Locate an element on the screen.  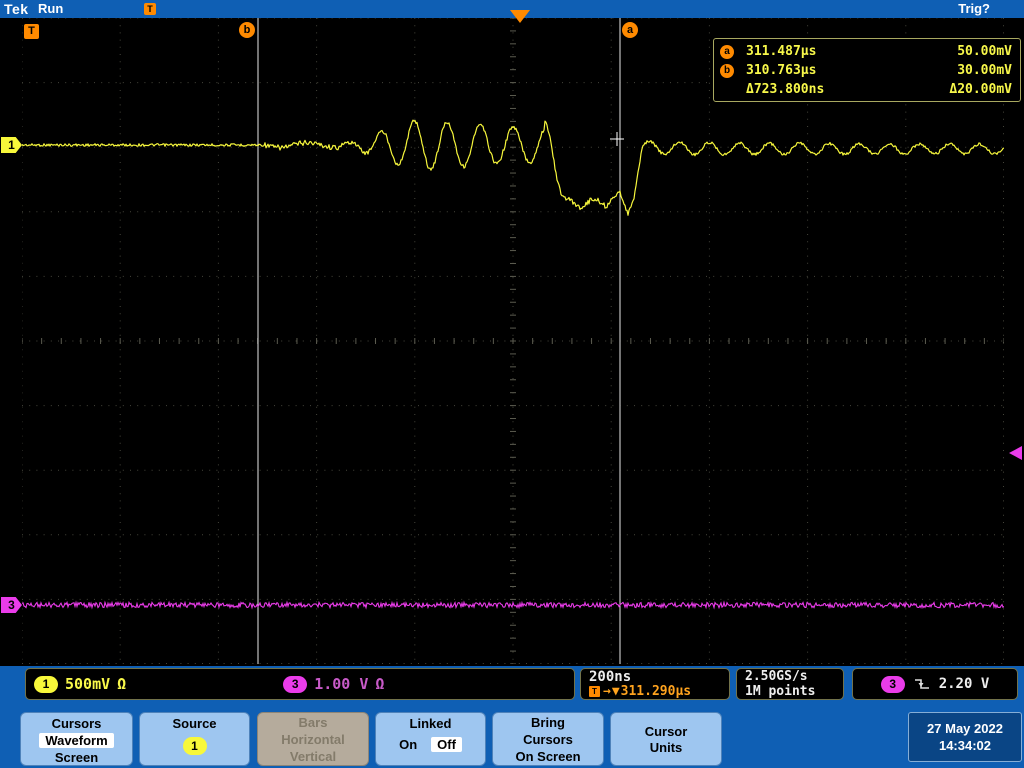
acquisition-status: Run is located at coordinates (51, 8).